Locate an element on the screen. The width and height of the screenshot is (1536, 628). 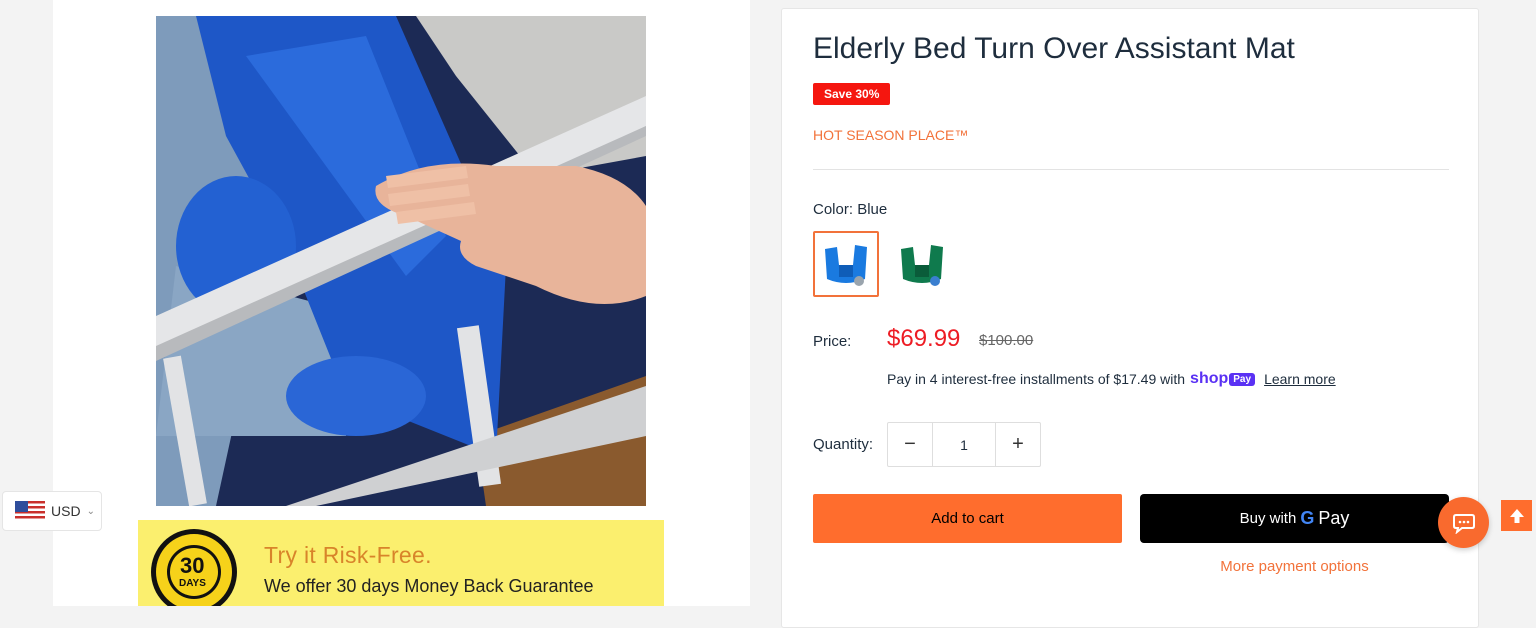
gpay-pay-word: Pay is located at coordinates (1334, 518).